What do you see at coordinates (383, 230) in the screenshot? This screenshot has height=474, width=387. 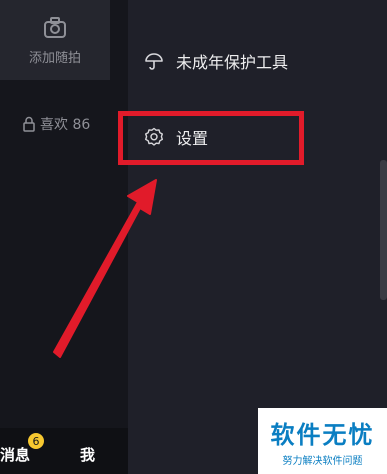 I see `scrollbar` at bounding box center [383, 230].